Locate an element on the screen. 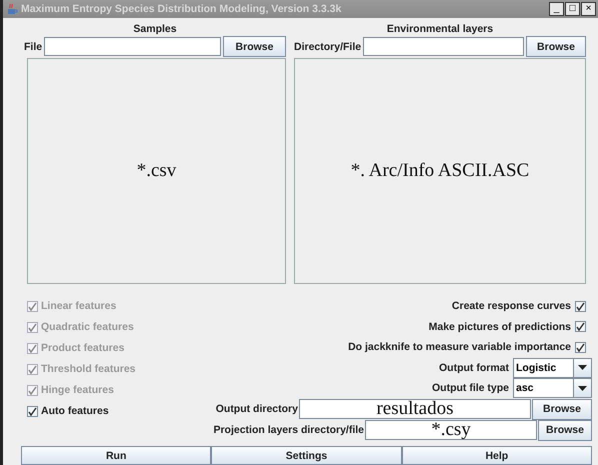  checkbox-label: Threshold features is located at coordinates (88, 369).